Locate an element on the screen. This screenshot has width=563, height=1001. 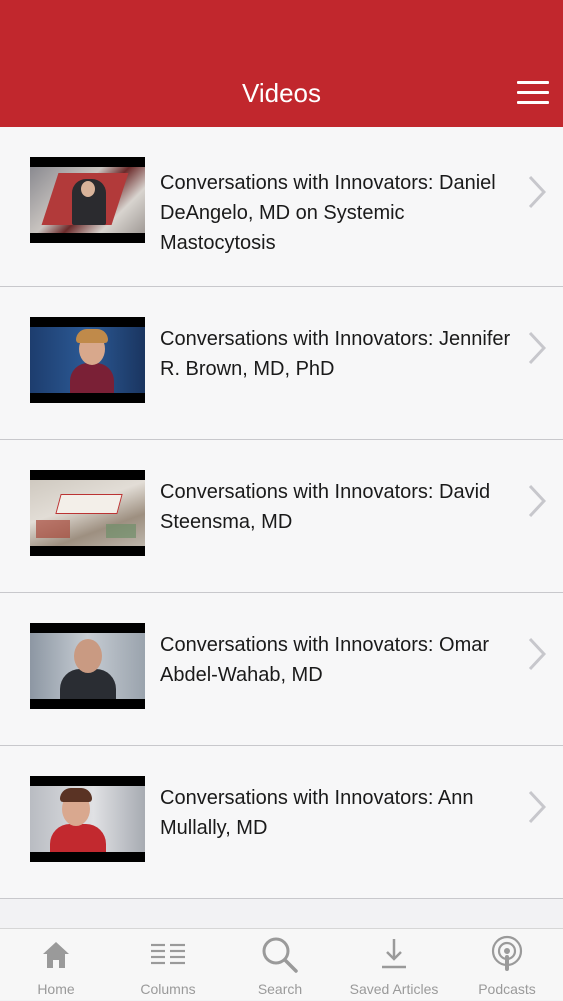
hamburger-menu-icon is located at coordinates (533, 93).